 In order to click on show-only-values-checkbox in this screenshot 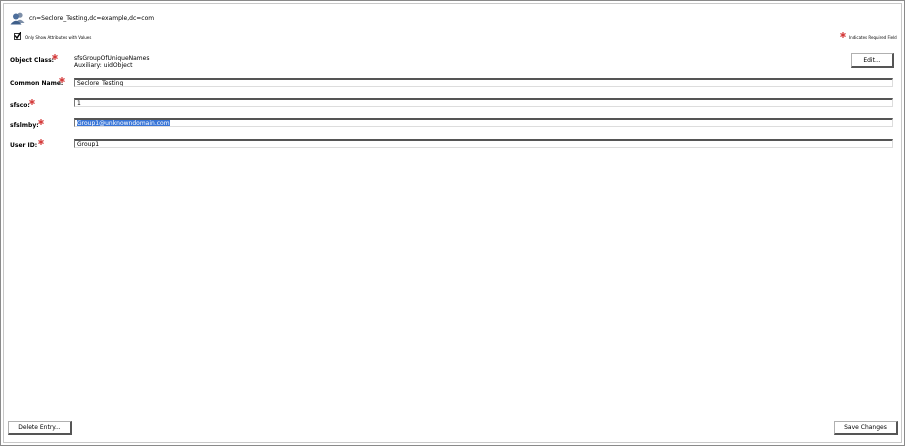, I will do `click(17, 36)`.